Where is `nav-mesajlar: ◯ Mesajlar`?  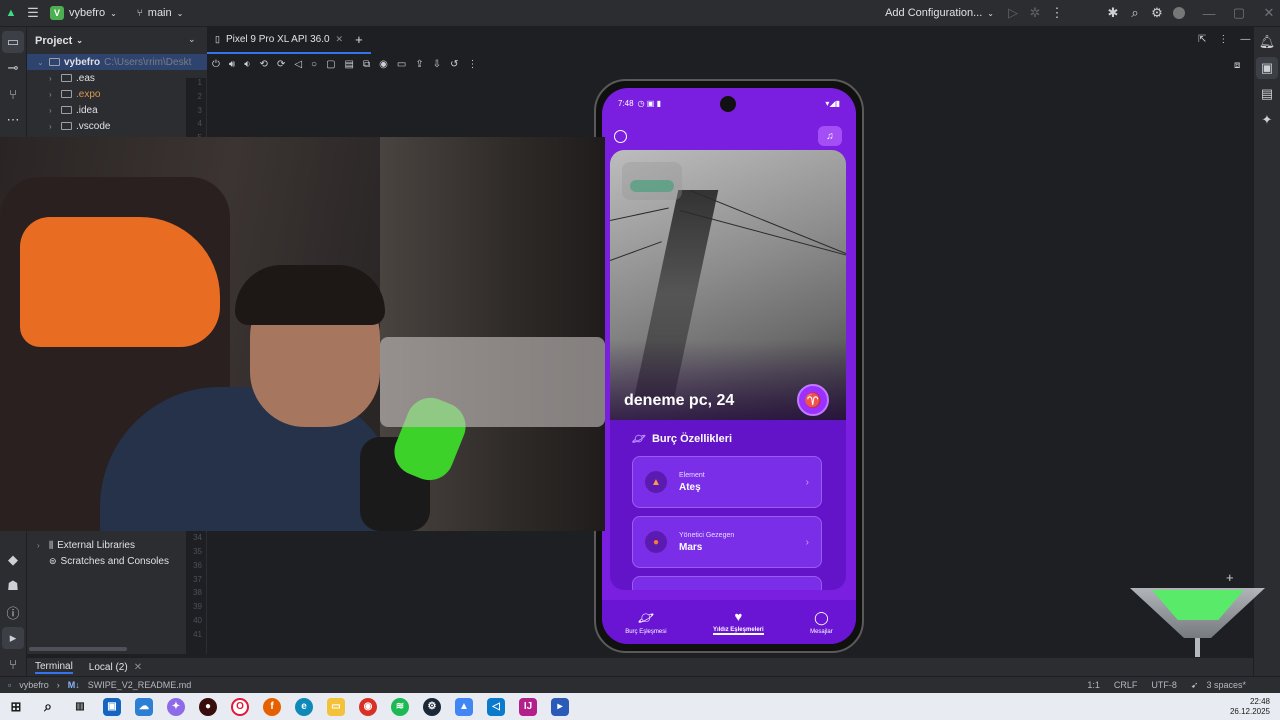 nav-mesajlar: ◯ Mesajlar is located at coordinates (821, 622).